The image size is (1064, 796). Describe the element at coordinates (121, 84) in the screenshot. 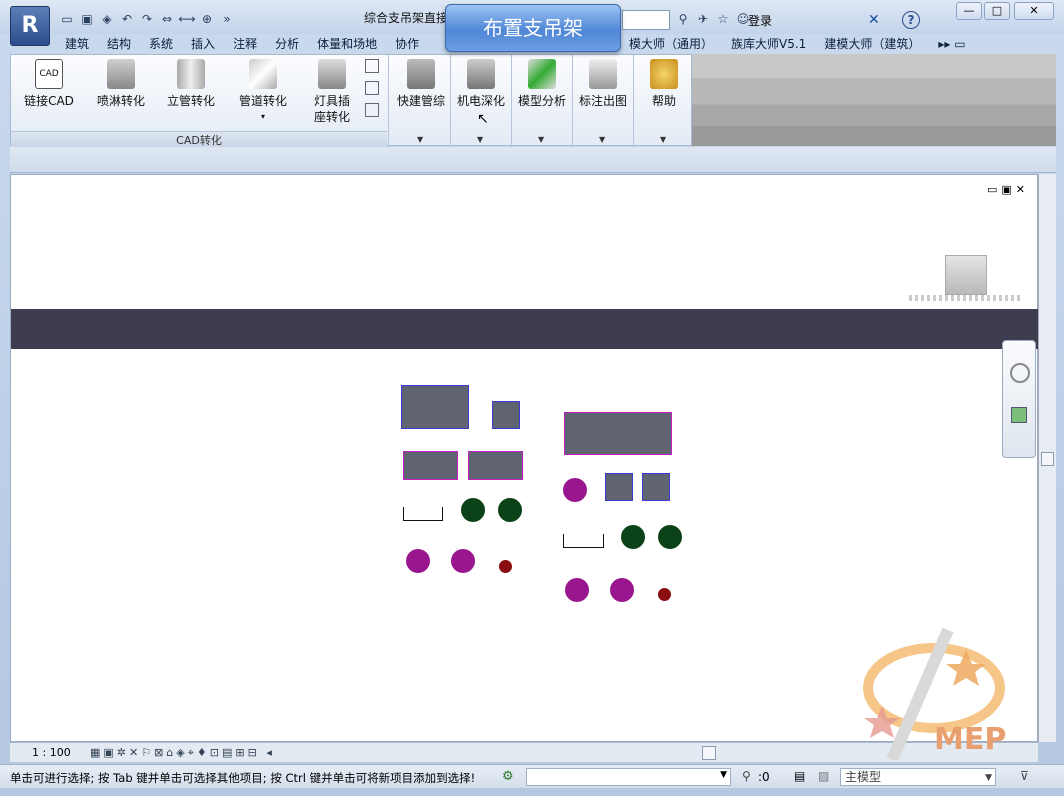

I see `sprinkler-button: 喷淋转化` at that location.